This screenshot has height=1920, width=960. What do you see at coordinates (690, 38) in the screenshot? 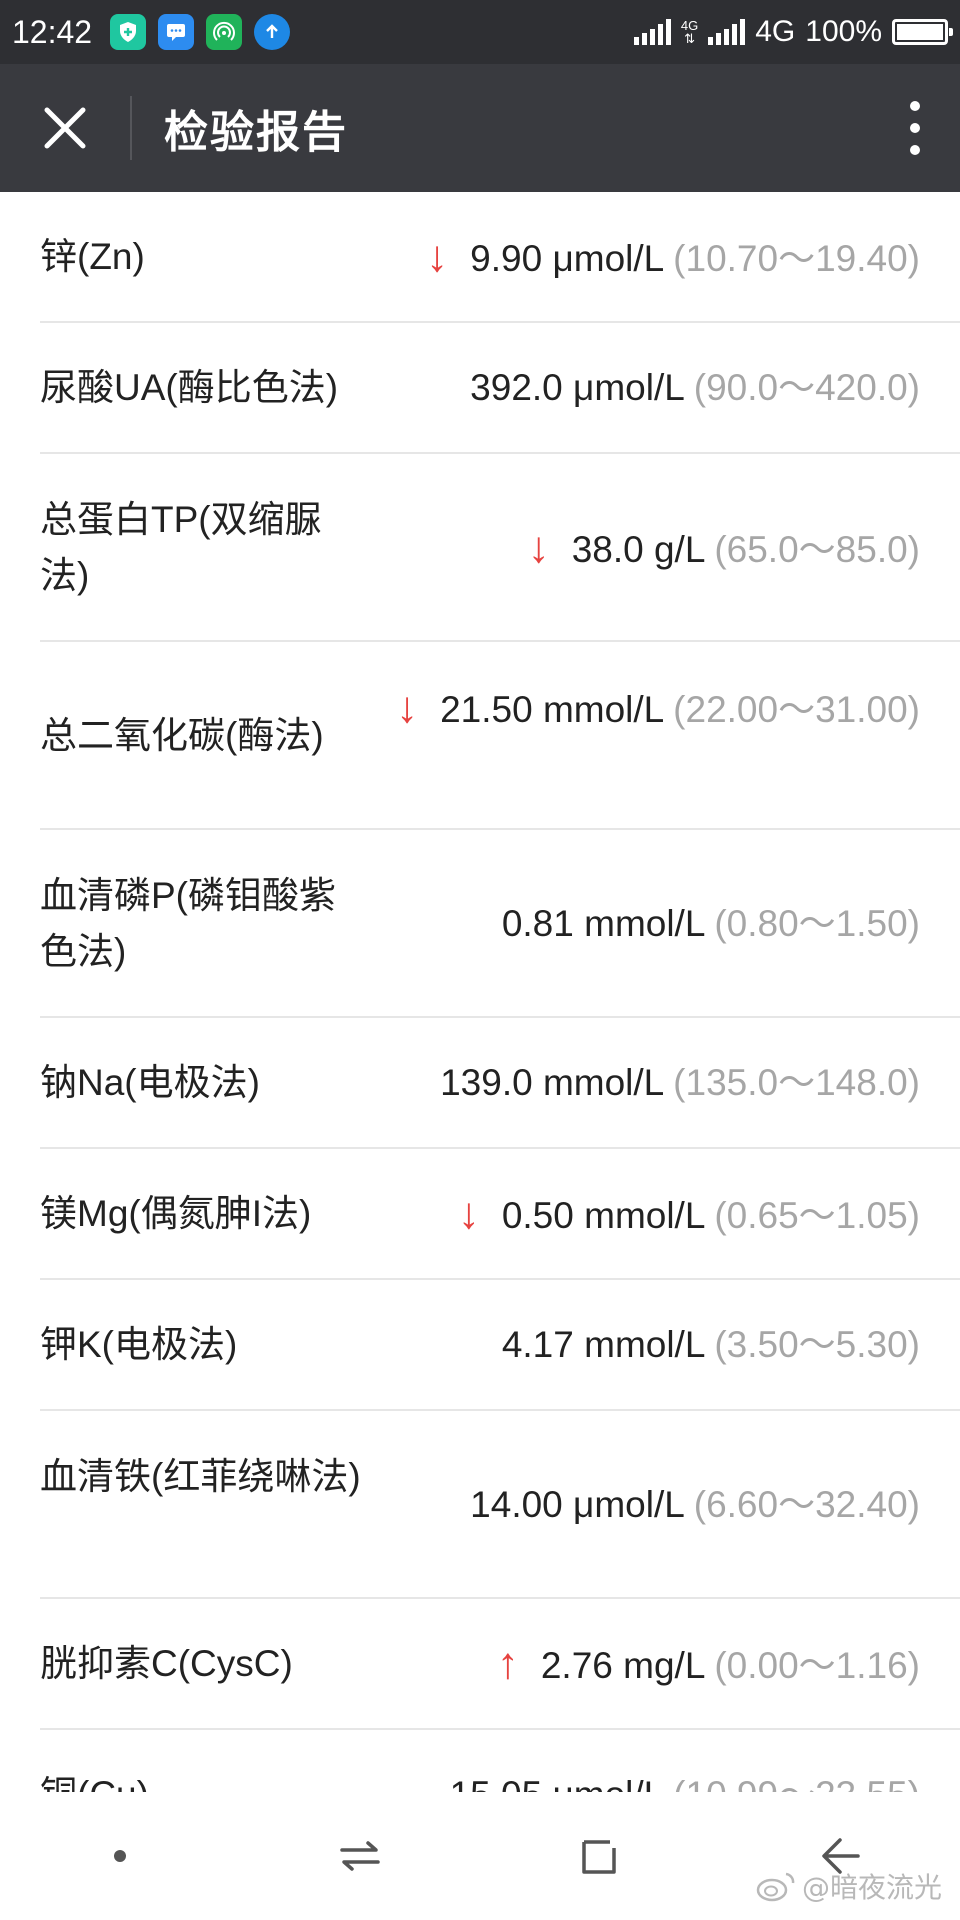
I see `data-arrows-icon: ⇅` at bounding box center [690, 38].